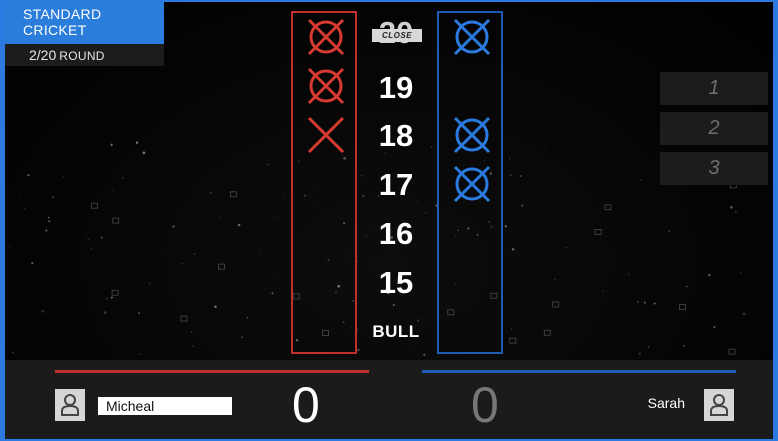 This screenshot has height=441, width=778. What do you see at coordinates (396, 135) in the screenshot?
I see `number-18: 18` at bounding box center [396, 135].